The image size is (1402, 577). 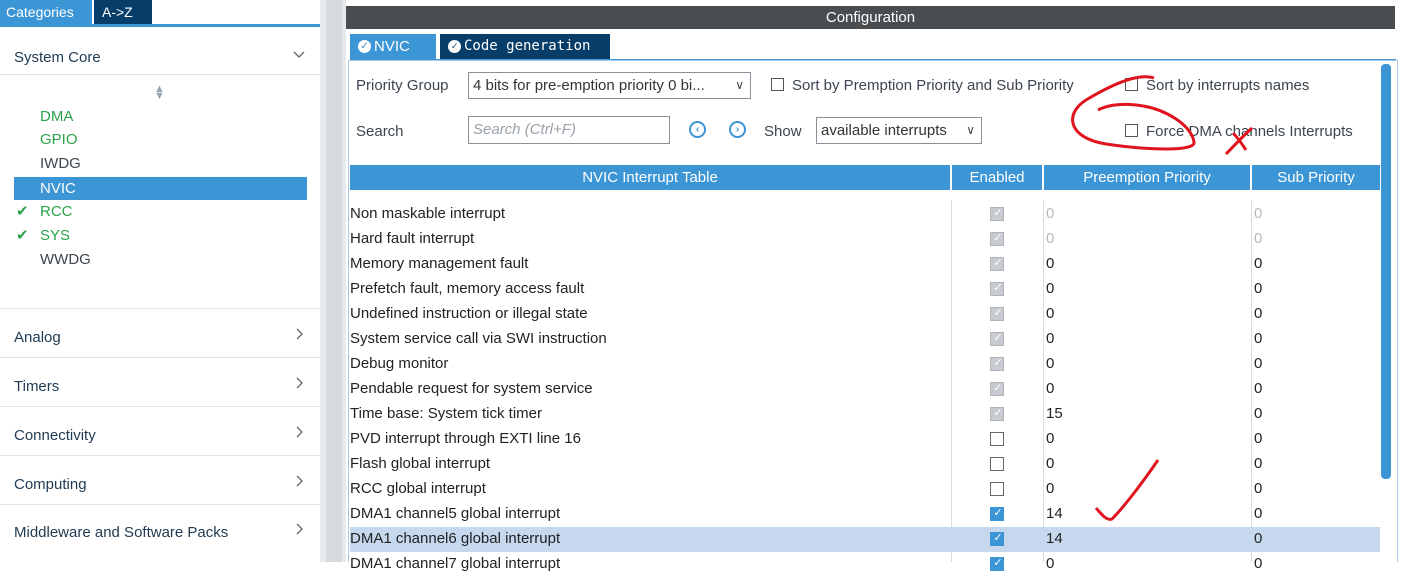 What do you see at coordinates (865, 289) in the screenshot?
I see `table-row: Prefetch fault, memory access fault ✓ 0 0` at bounding box center [865, 289].